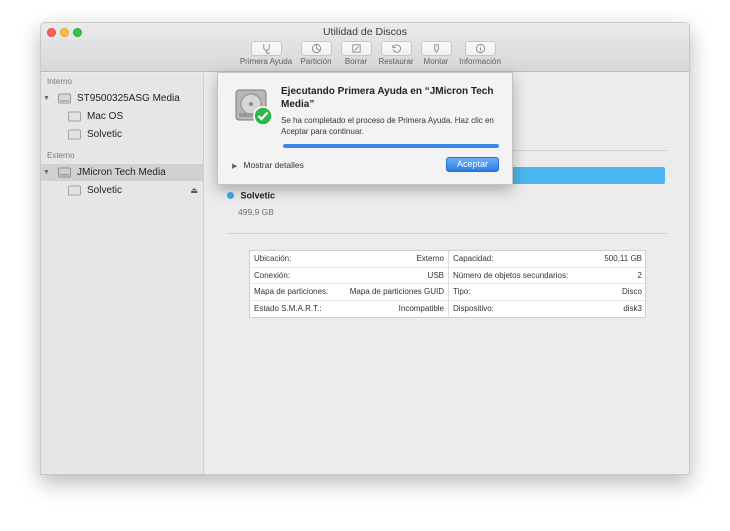 The height and width of the screenshot is (531, 730). I want to click on mount-icon, so click(436, 48).